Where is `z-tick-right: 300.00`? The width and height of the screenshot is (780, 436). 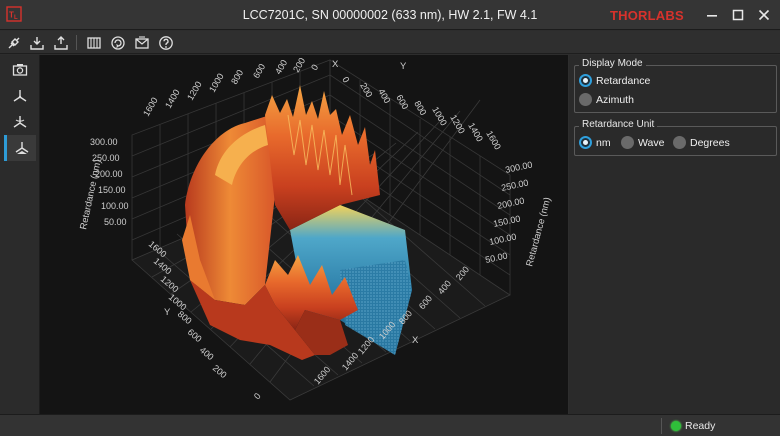
z-tick-right: 300.00 is located at coordinates (518, 167).